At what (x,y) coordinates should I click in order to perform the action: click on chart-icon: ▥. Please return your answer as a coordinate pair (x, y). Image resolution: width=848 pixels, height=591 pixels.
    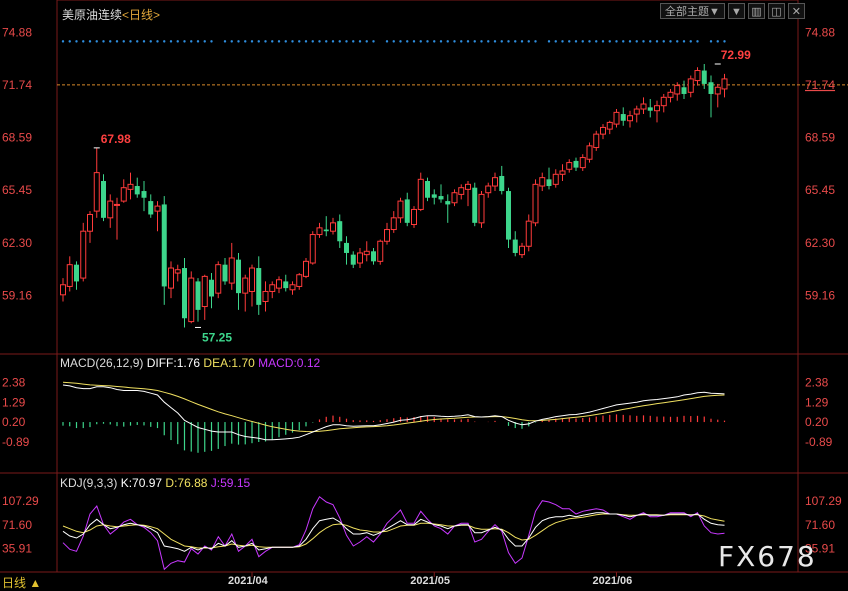
    Looking at the image, I should click on (756, 11).